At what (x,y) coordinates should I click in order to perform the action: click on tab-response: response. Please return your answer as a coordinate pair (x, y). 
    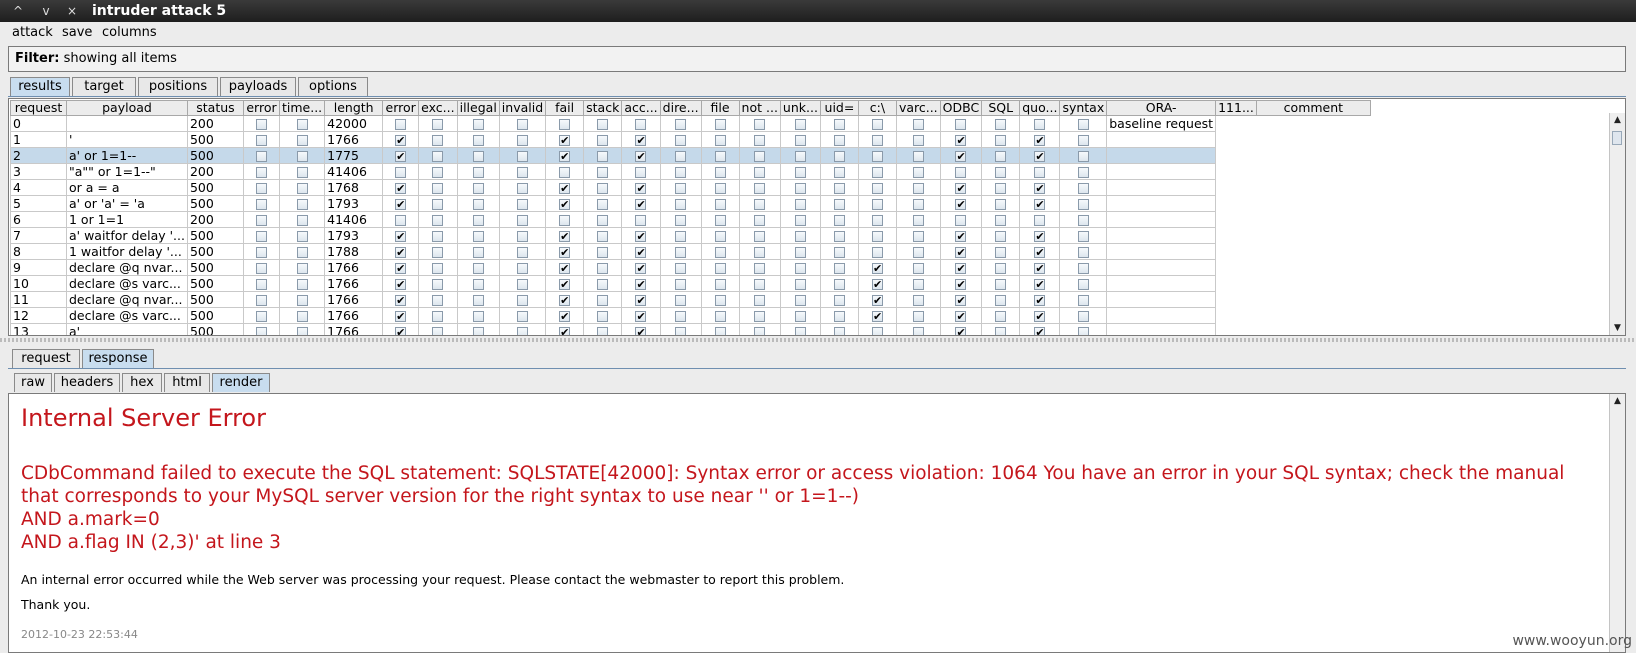
    Looking at the image, I should click on (118, 358).